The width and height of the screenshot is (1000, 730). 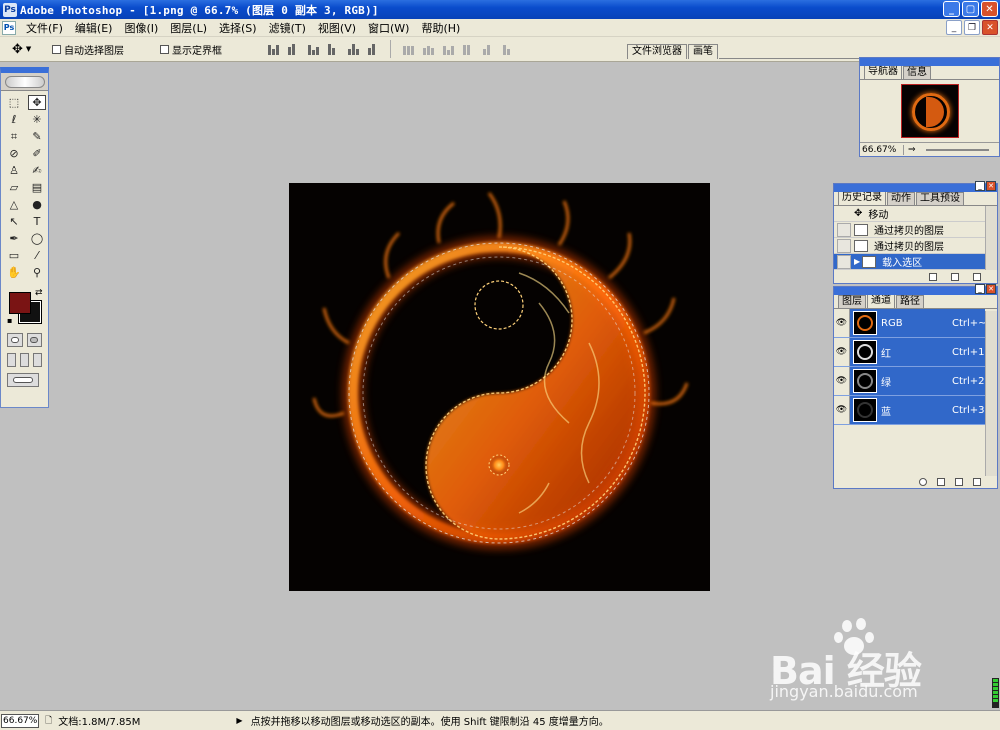 What do you see at coordinates (388, 28) in the screenshot?
I see `menu-window: 窗口(W)` at bounding box center [388, 28].